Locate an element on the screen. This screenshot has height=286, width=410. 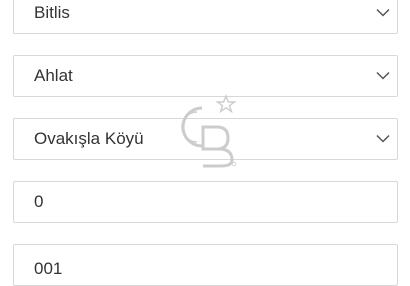
neighborhood-select-value: Ovakışla Köyü is located at coordinates (89, 138).